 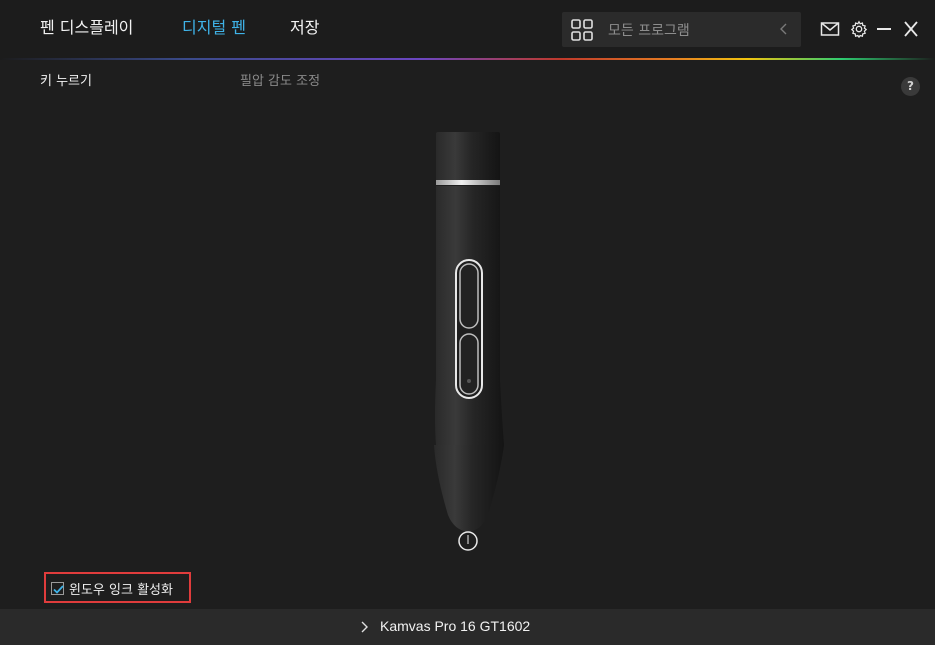 I want to click on help-icon: ?, so click(x=910, y=86).